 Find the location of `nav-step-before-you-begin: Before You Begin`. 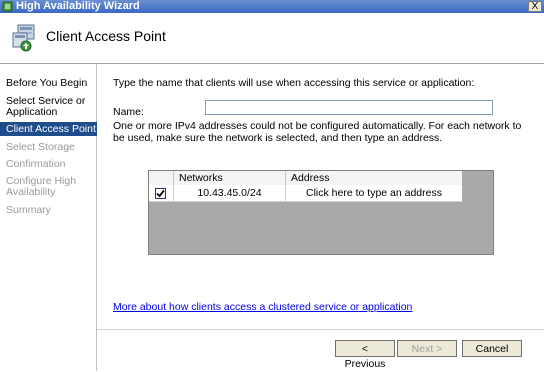

nav-step-before-you-begin: Before You Begin is located at coordinates (48, 83).